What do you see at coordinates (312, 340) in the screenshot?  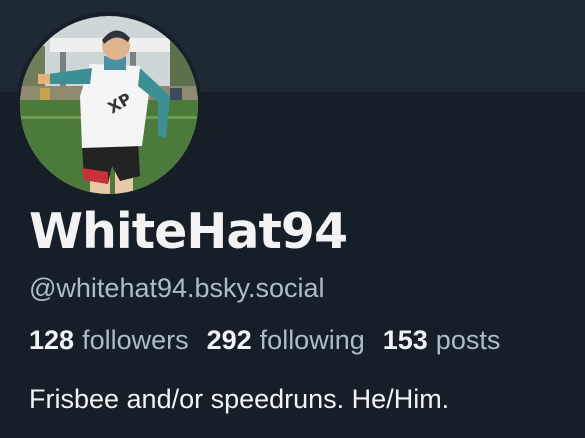 I see `following-label: following` at bounding box center [312, 340].